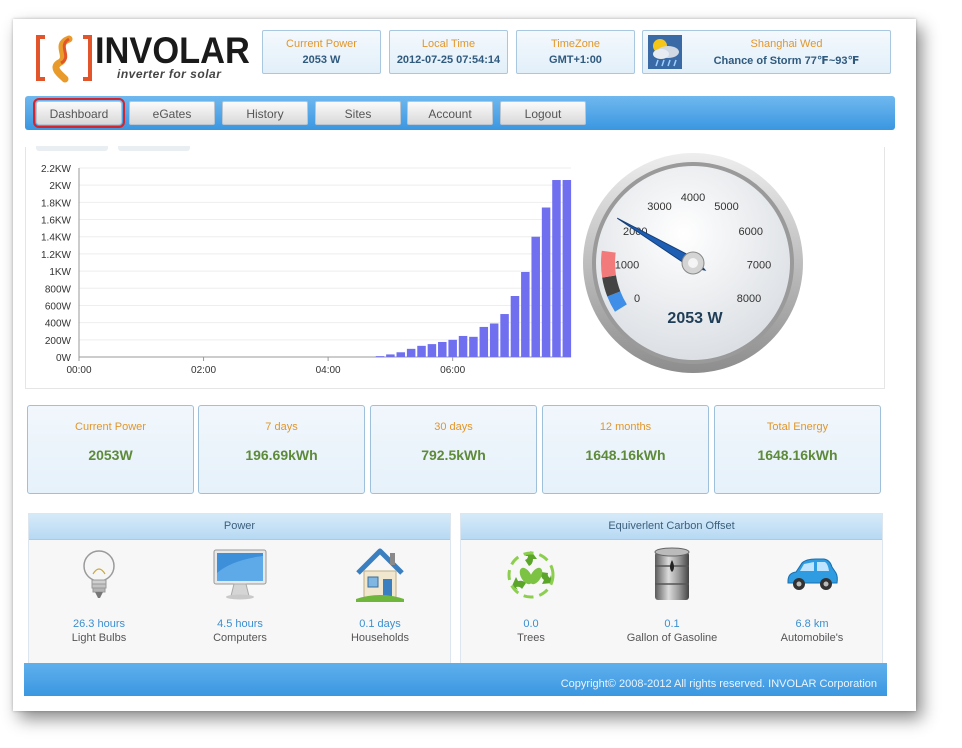 The height and width of the screenshot is (748, 962). What do you see at coordinates (240, 624) in the screenshot?
I see `item-value: 4.5 hours` at bounding box center [240, 624].